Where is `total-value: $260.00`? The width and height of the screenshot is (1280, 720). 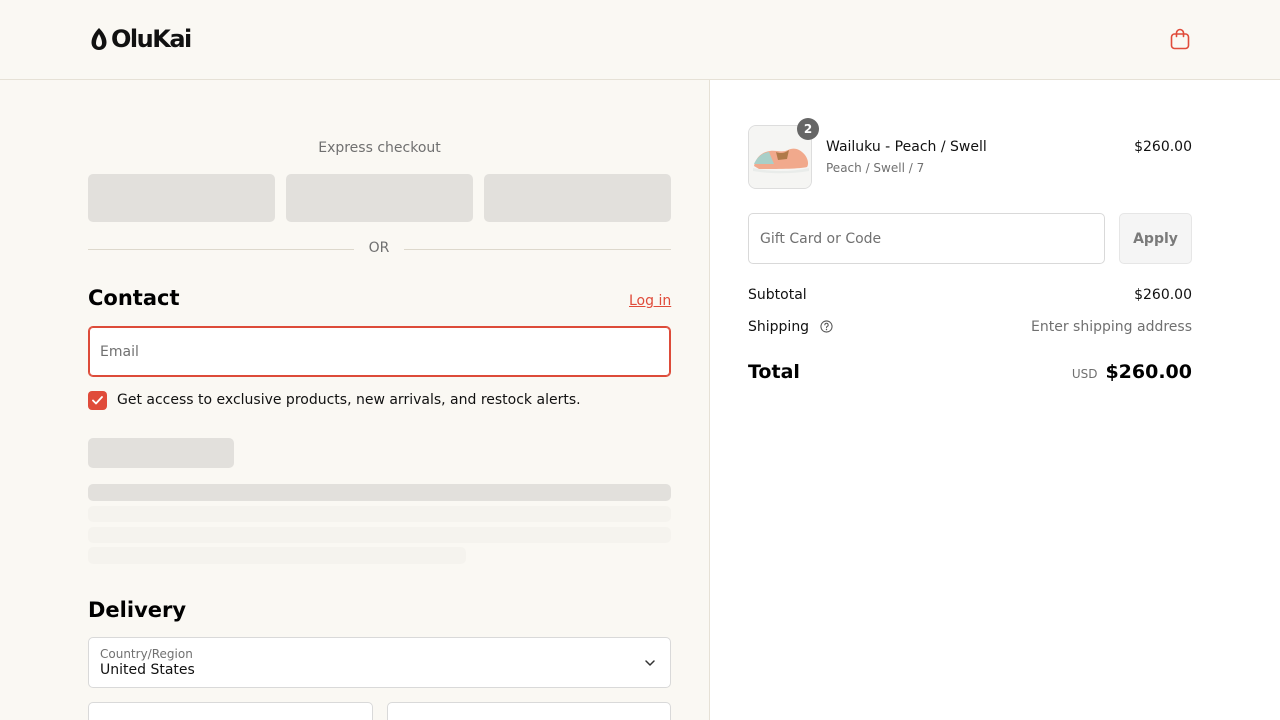
total-value: $260.00 is located at coordinates (1148, 372).